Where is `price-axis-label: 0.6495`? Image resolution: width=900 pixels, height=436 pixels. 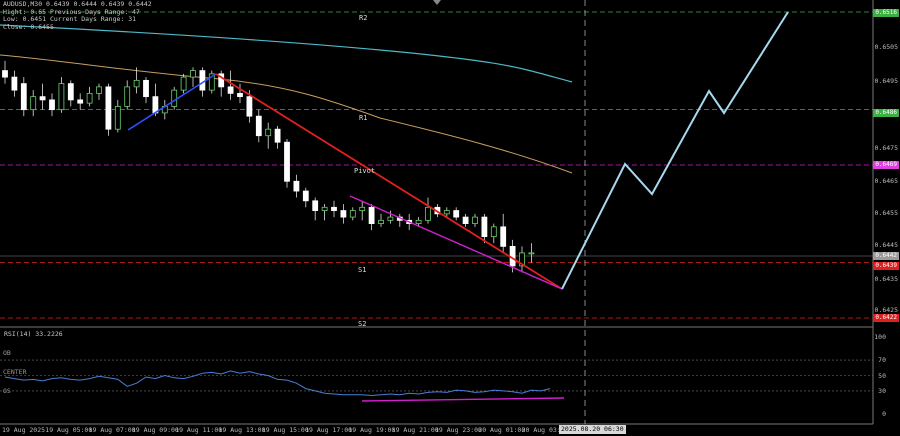 price-axis-label: 0.6495 is located at coordinates (886, 81).